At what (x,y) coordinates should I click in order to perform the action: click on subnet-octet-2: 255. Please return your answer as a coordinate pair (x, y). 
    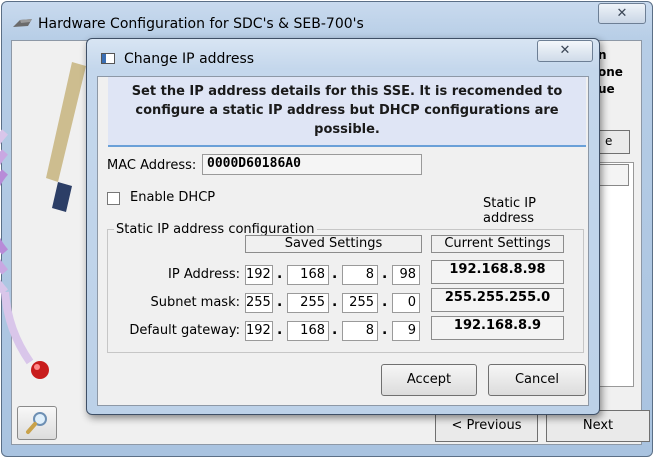
    Looking at the image, I should click on (308, 303).